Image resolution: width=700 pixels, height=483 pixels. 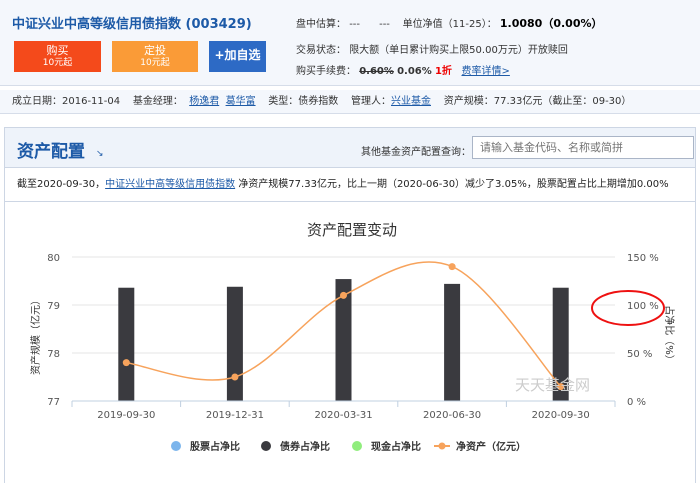 I want to click on estimate-row: 盘中估算： --- --- 单位净值（11-25）： 1.0080（0.00%）, so click(x=449, y=23).